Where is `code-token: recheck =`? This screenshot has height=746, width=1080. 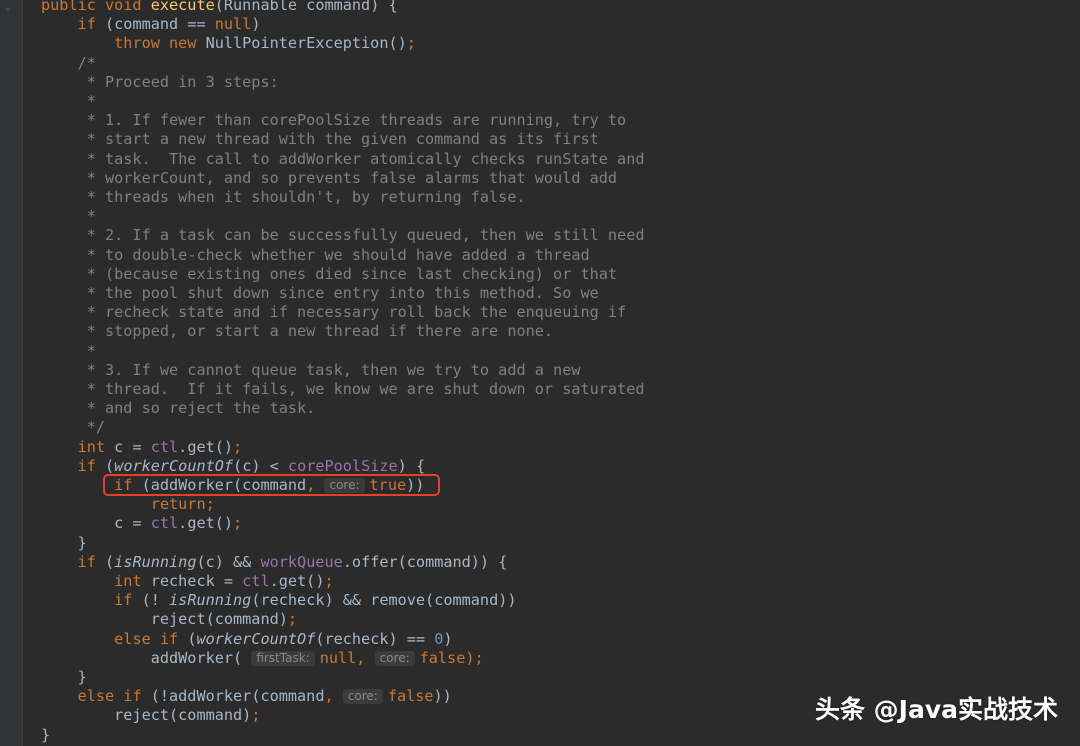
code-token: recheck = is located at coordinates (196, 581).